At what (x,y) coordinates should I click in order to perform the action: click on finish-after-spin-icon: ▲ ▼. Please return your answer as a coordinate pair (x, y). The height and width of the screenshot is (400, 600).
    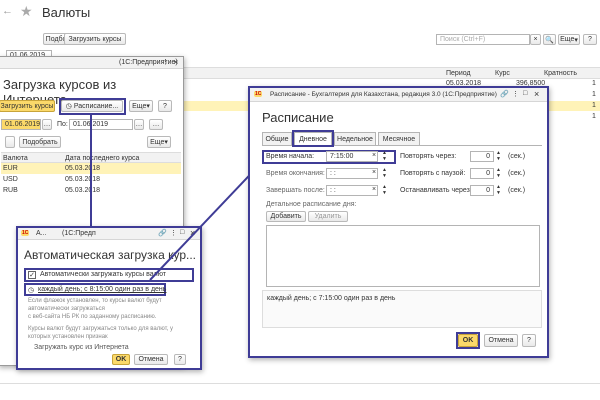
    Looking at the image, I should click on (384, 190).